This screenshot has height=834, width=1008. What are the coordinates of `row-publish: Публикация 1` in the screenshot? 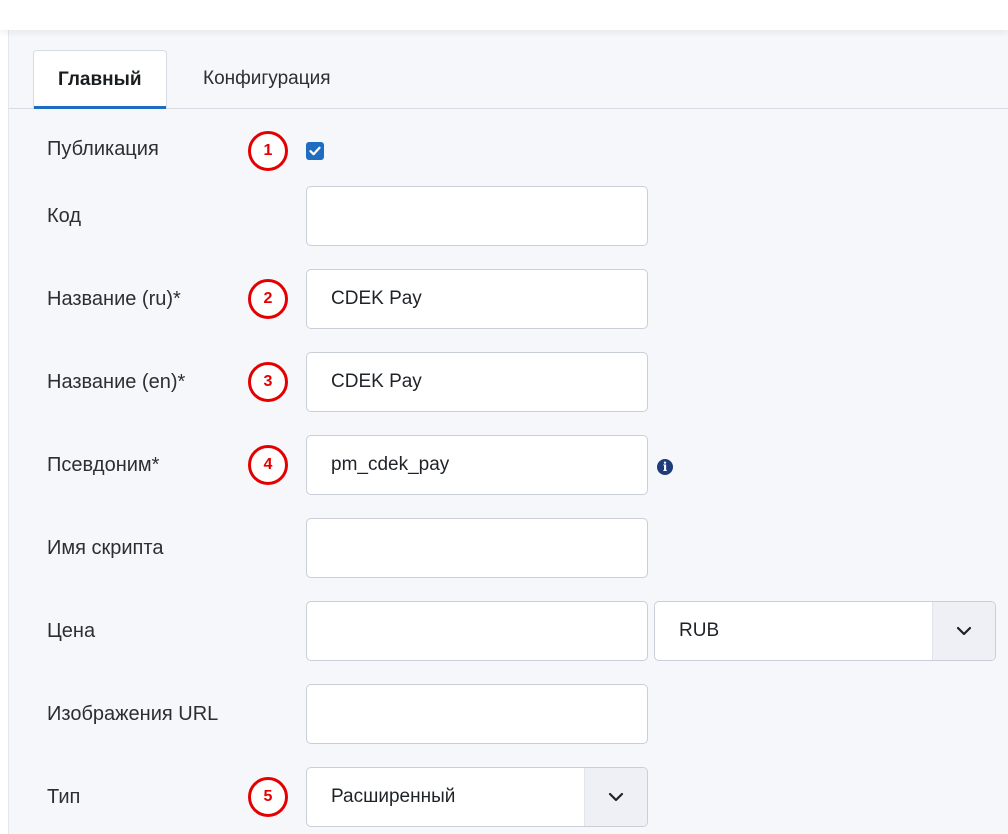 It's located at (508, 151).